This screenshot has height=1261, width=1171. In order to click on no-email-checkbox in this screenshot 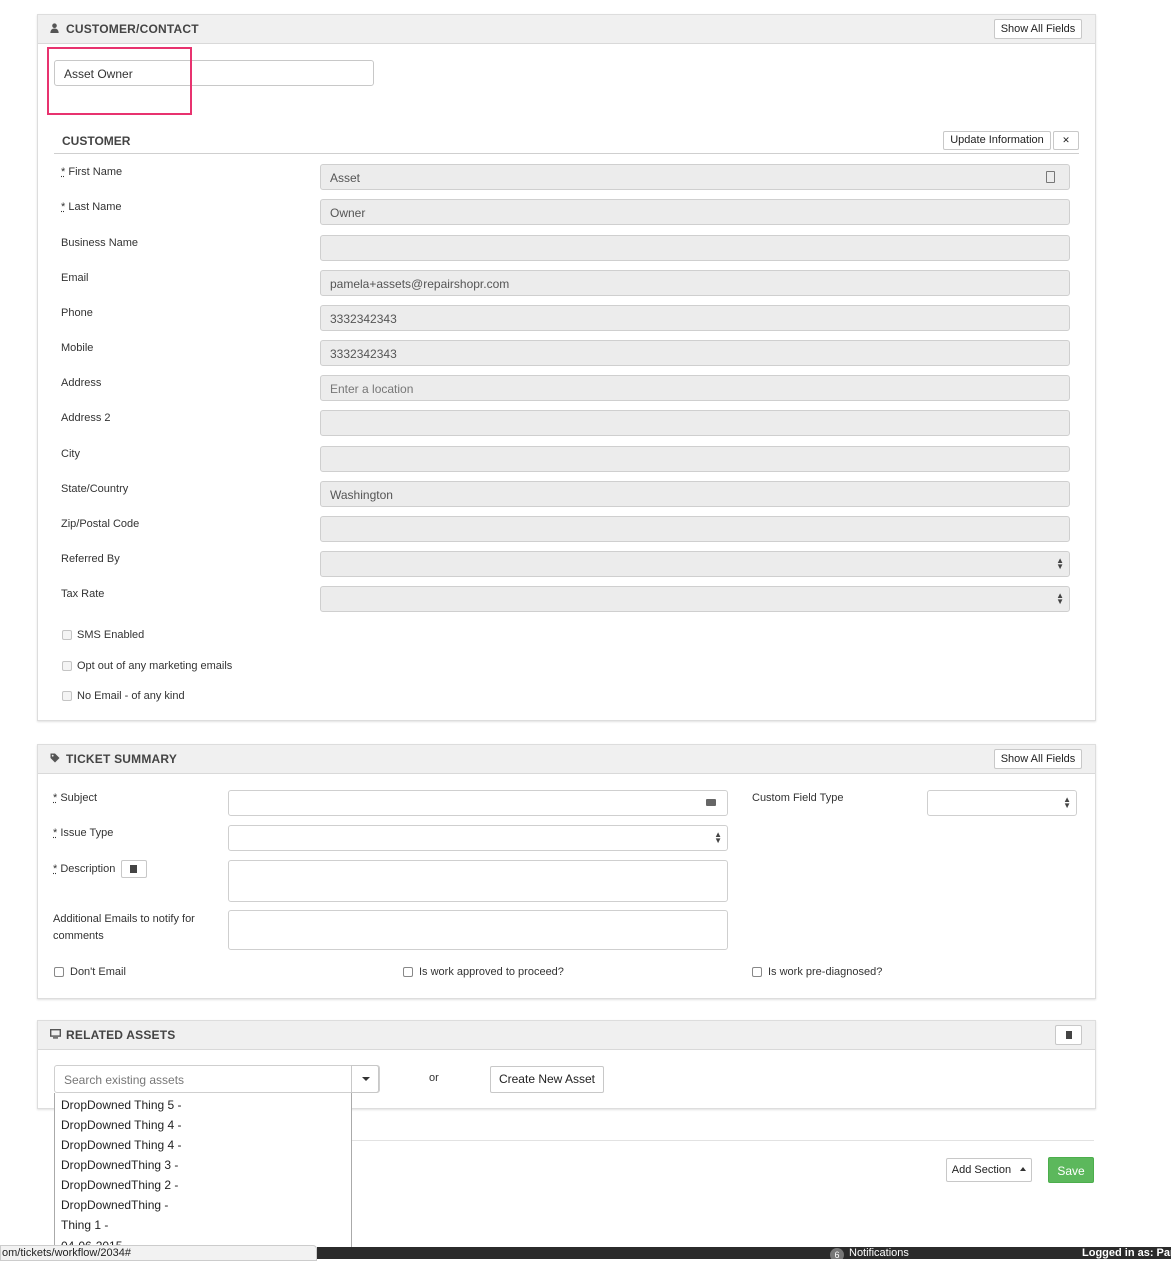, I will do `click(67, 696)`.